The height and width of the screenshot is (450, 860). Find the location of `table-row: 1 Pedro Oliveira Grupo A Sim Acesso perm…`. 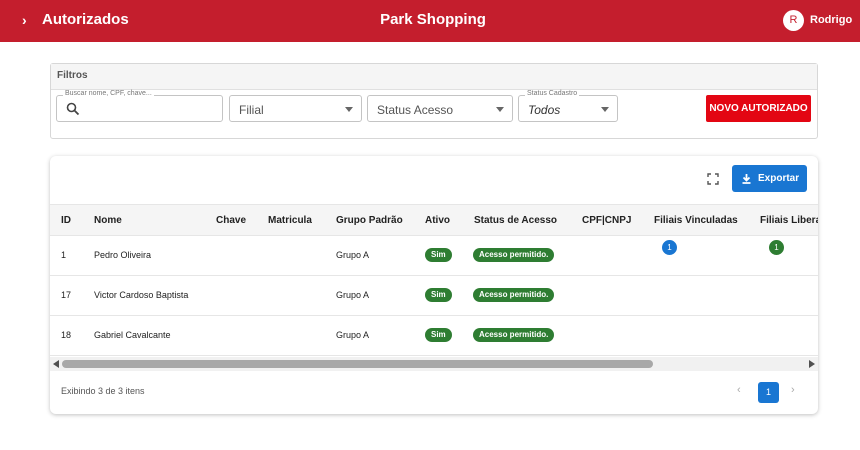

table-row: 1 Pedro Oliveira Grupo A Sim Acesso perm… is located at coordinates (434, 256).